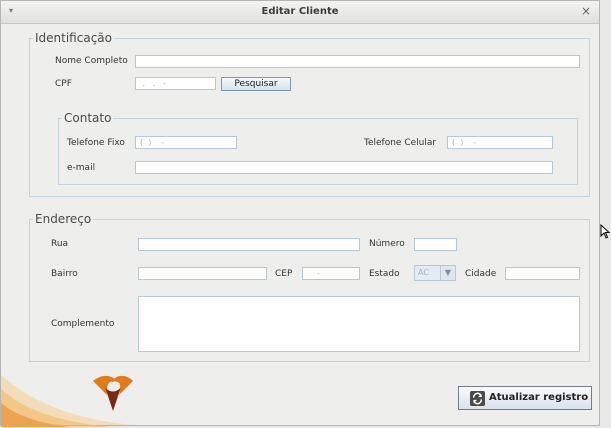 This screenshot has height=428, width=611. What do you see at coordinates (81, 168) in the screenshot?
I see `email-label: e-mail` at bounding box center [81, 168].